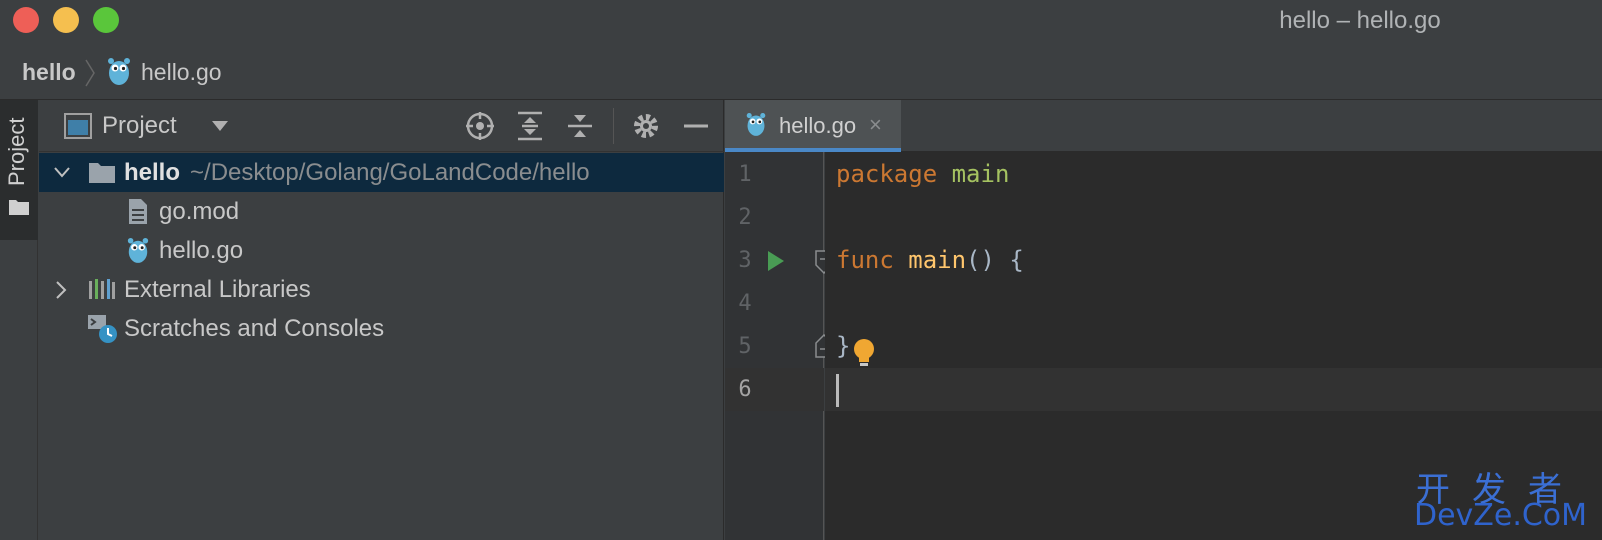 The image size is (1602, 540). What do you see at coordinates (138, 211) in the screenshot?
I see `file-icon` at bounding box center [138, 211].